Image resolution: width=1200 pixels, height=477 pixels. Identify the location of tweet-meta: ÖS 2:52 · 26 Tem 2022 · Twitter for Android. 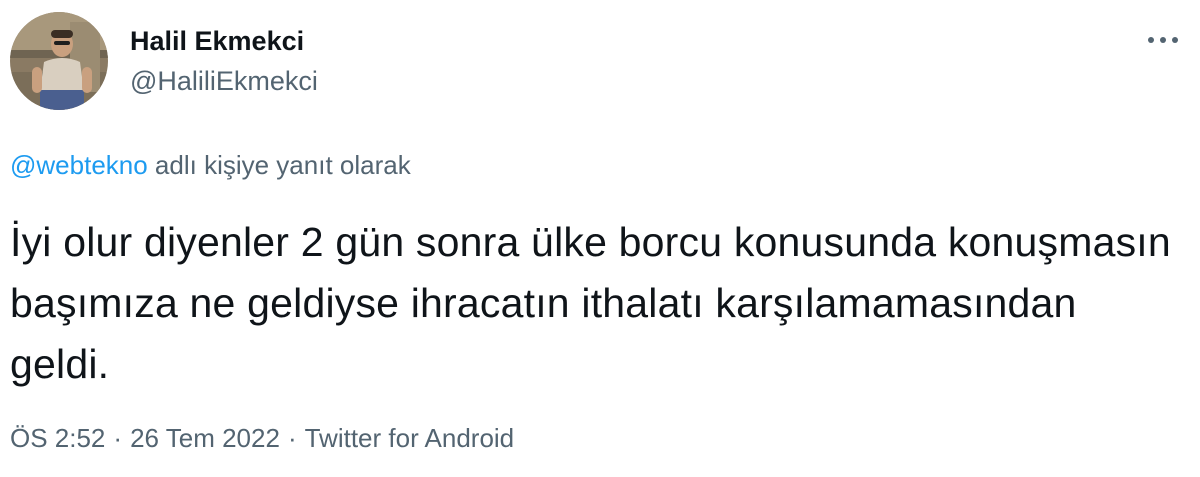
(262, 438).